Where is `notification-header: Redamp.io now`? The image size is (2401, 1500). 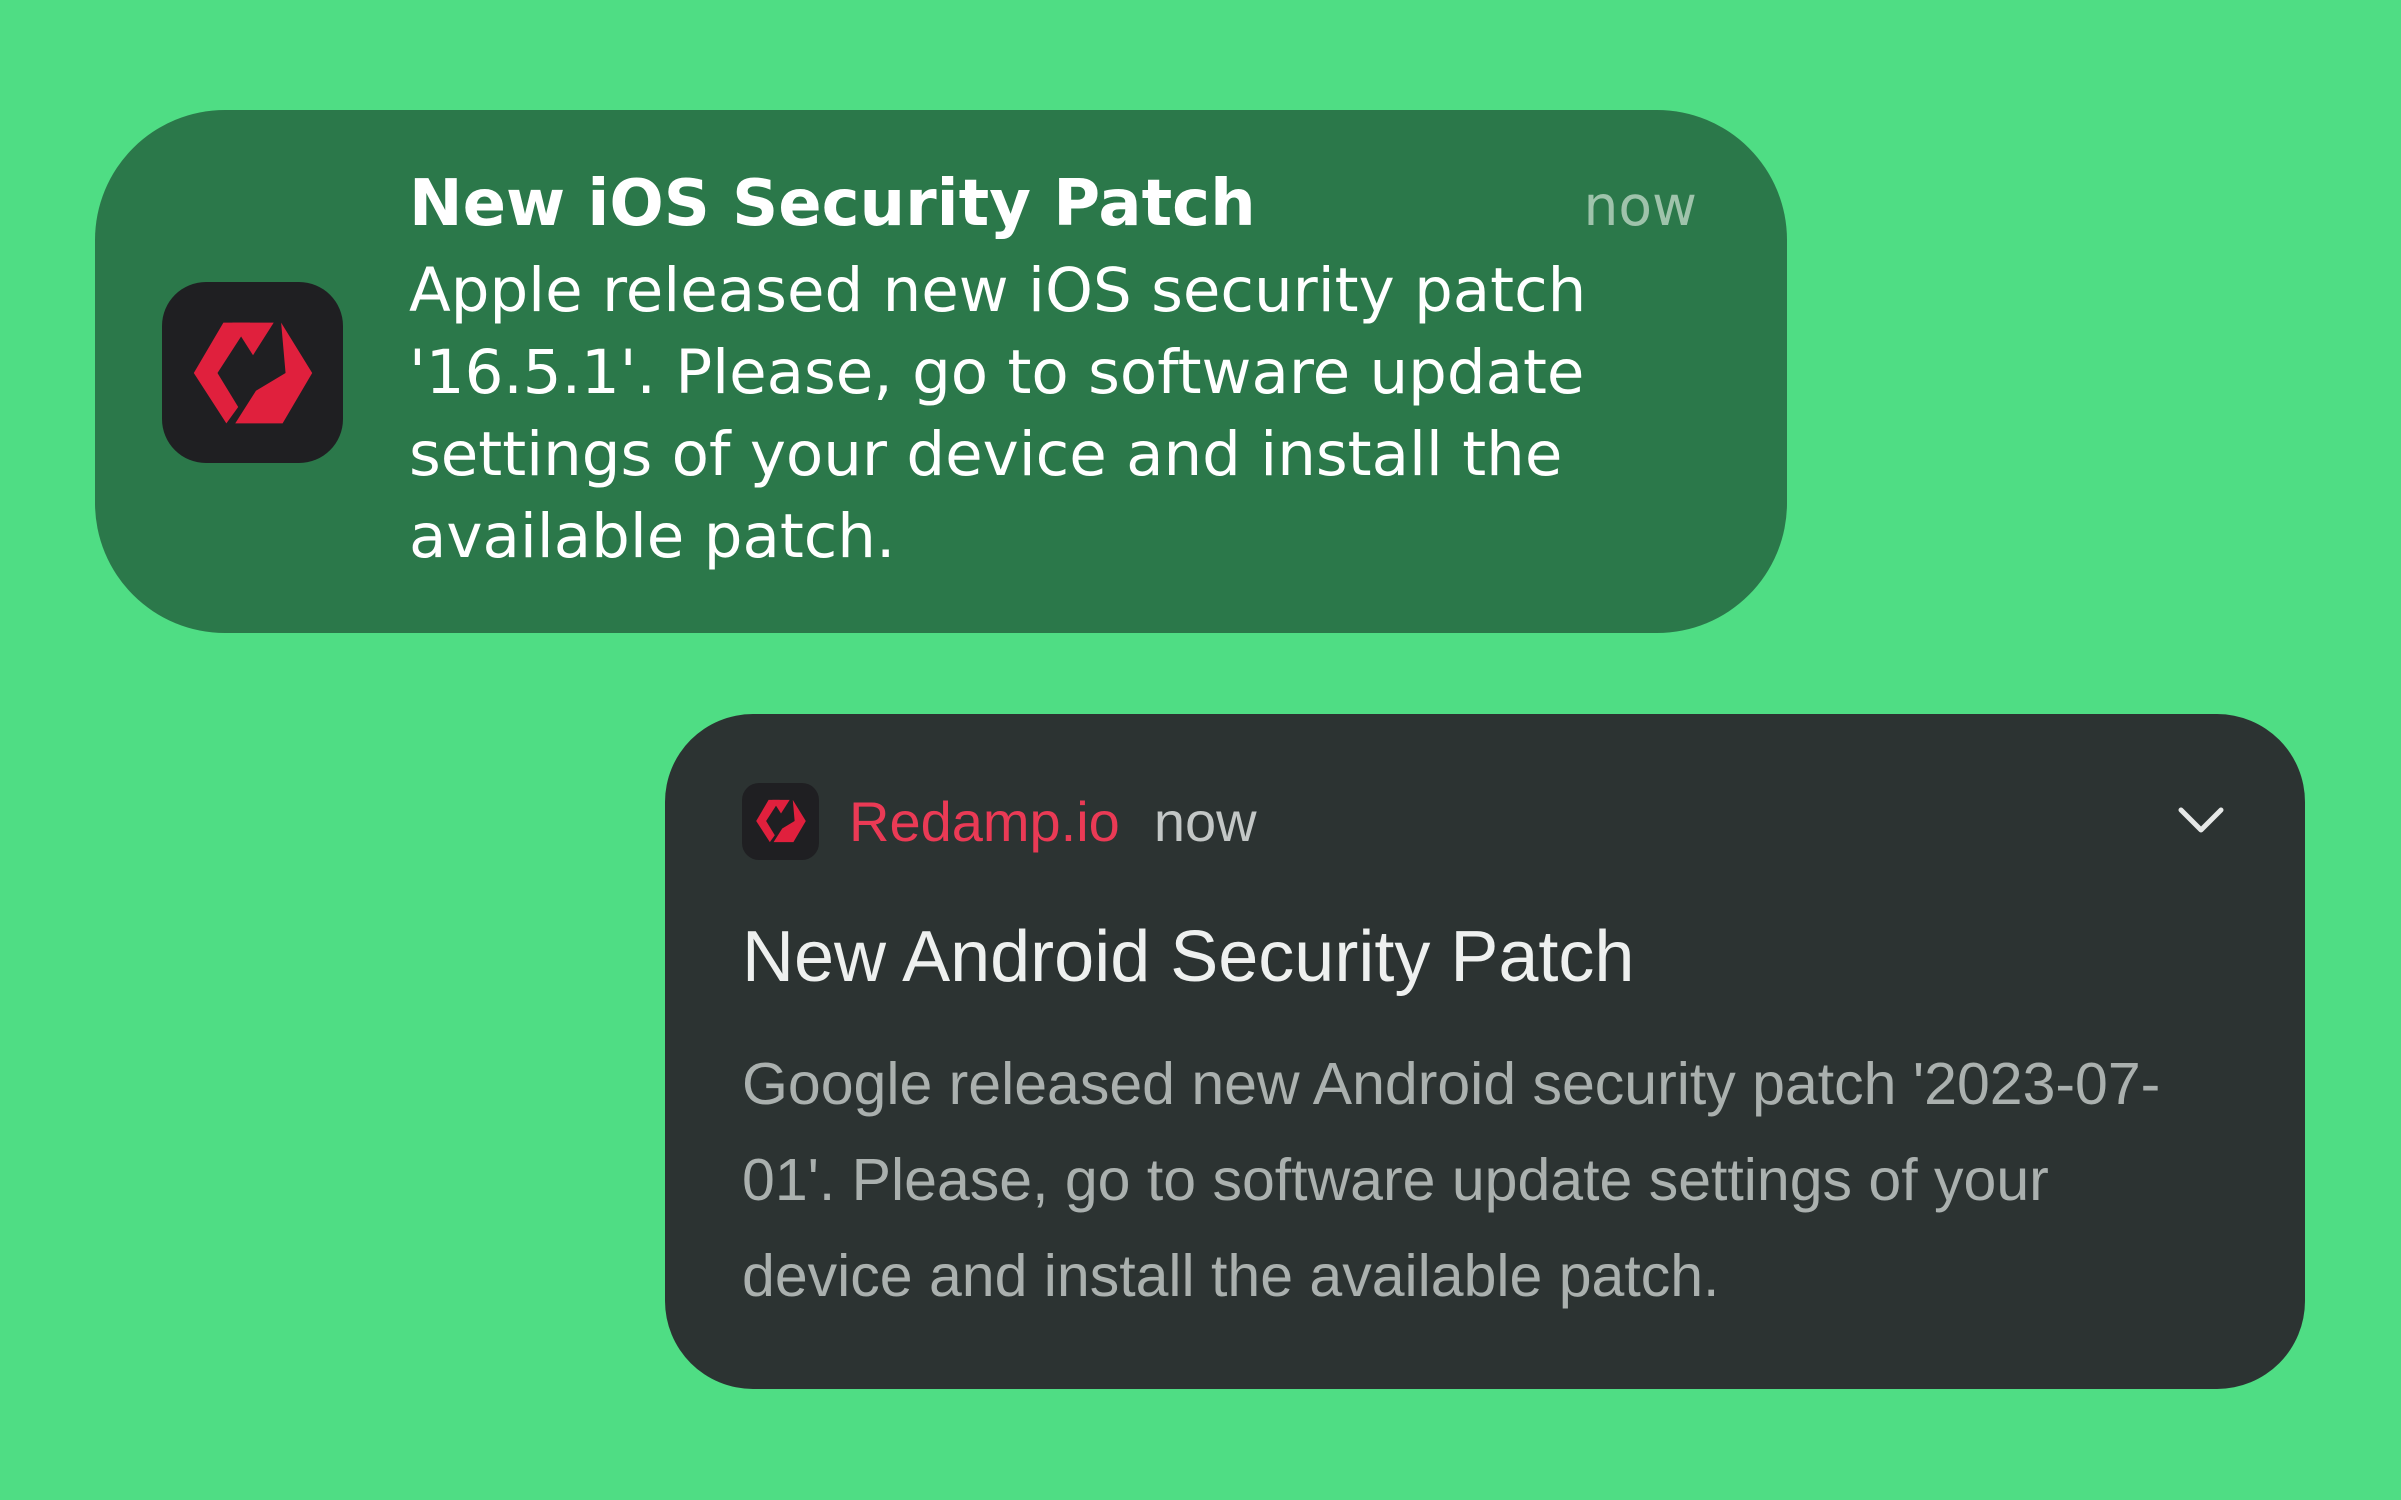 notification-header: Redamp.io now is located at coordinates (999, 821).